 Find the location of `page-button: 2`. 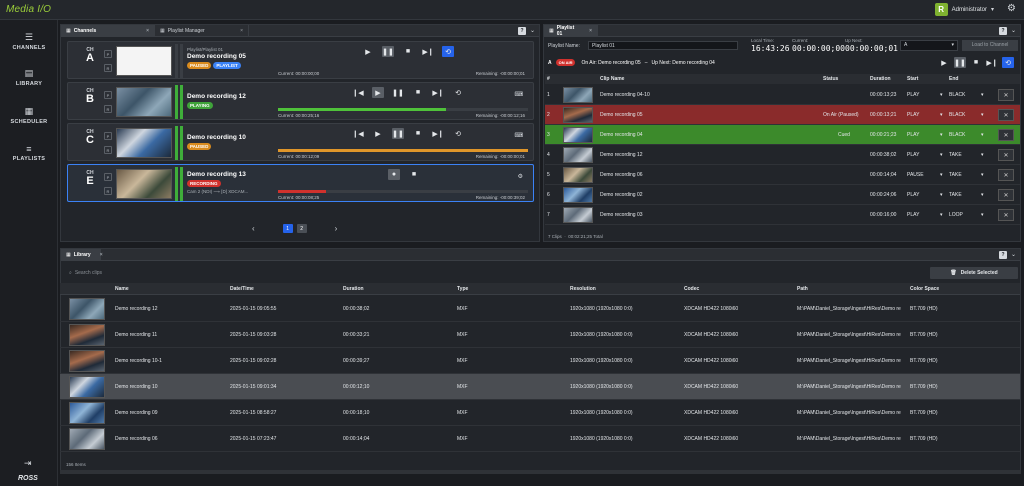

page-button: 2 is located at coordinates (301, 228).